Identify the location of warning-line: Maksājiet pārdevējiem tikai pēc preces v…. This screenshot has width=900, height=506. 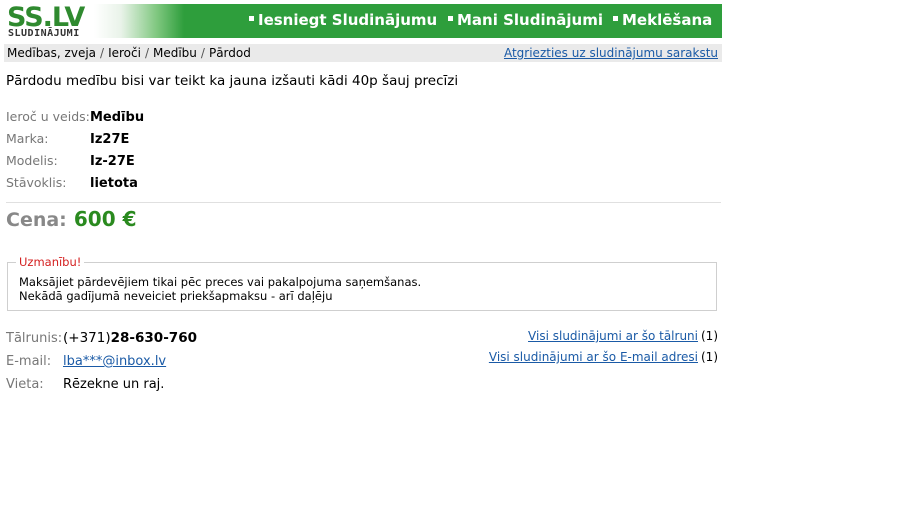
(220, 282).